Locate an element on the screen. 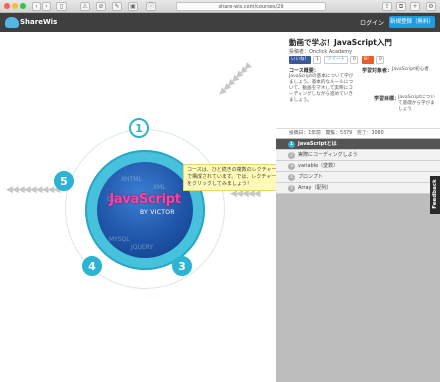  signup-button: 新規登録（無料） is located at coordinates (412, 22).